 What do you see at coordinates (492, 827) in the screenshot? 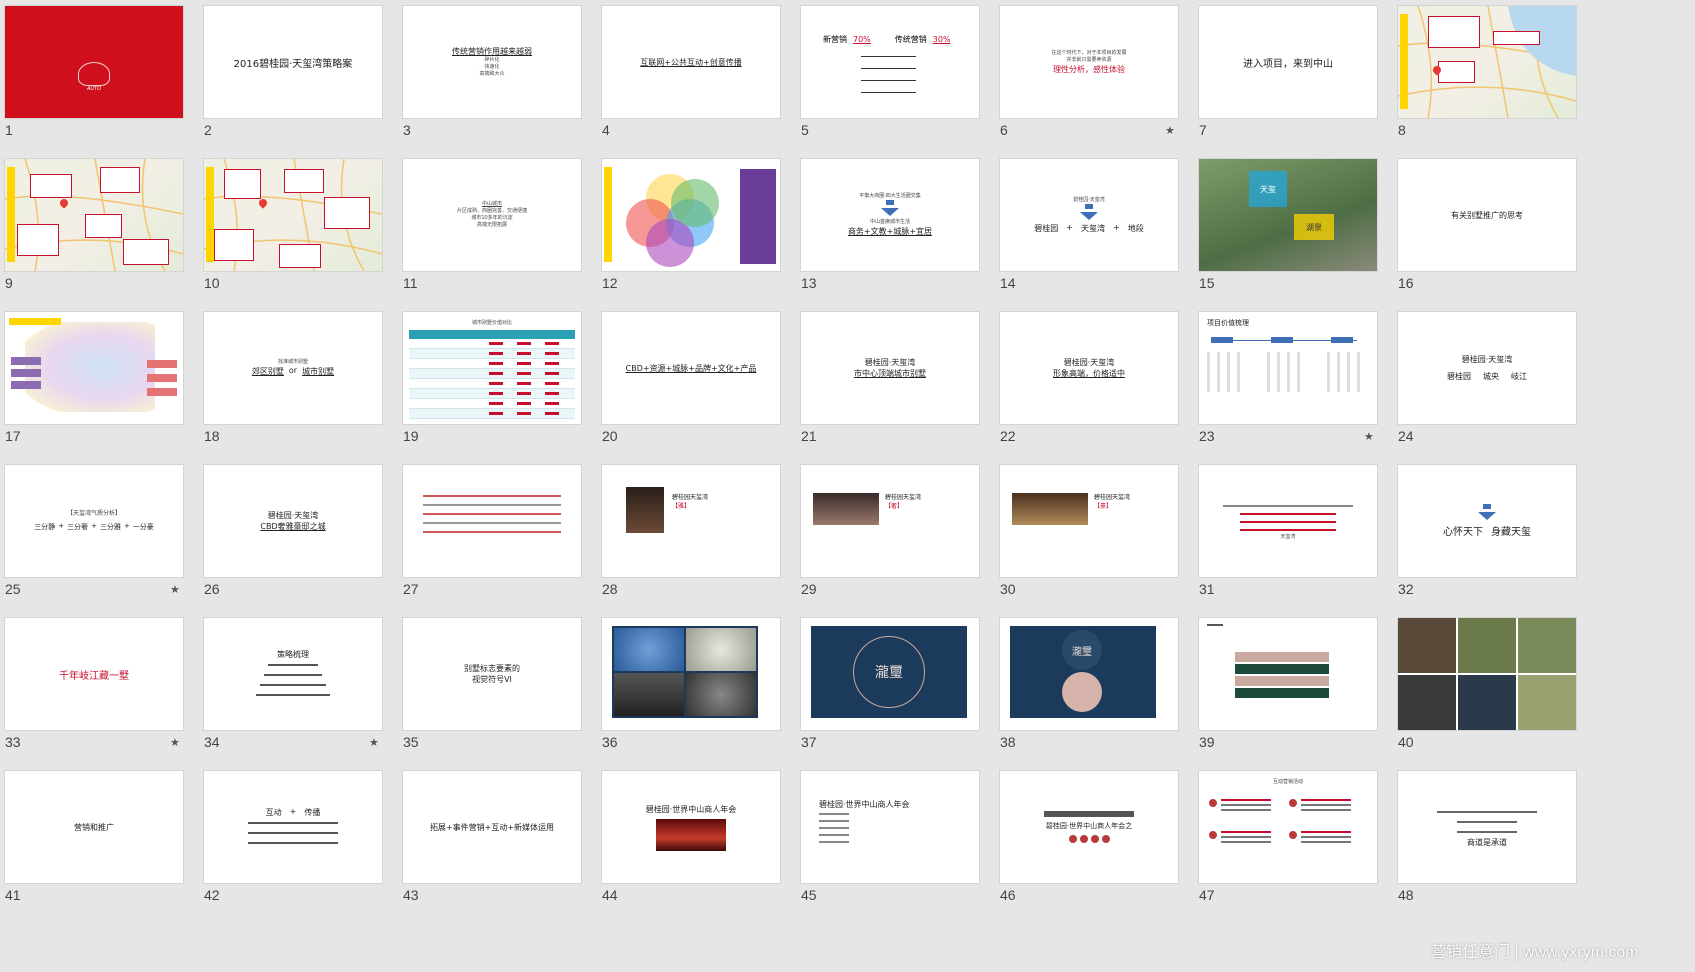
I see `slide-preview: 拓展+事件营销+互动+新媒体运用` at bounding box center [492, 827].